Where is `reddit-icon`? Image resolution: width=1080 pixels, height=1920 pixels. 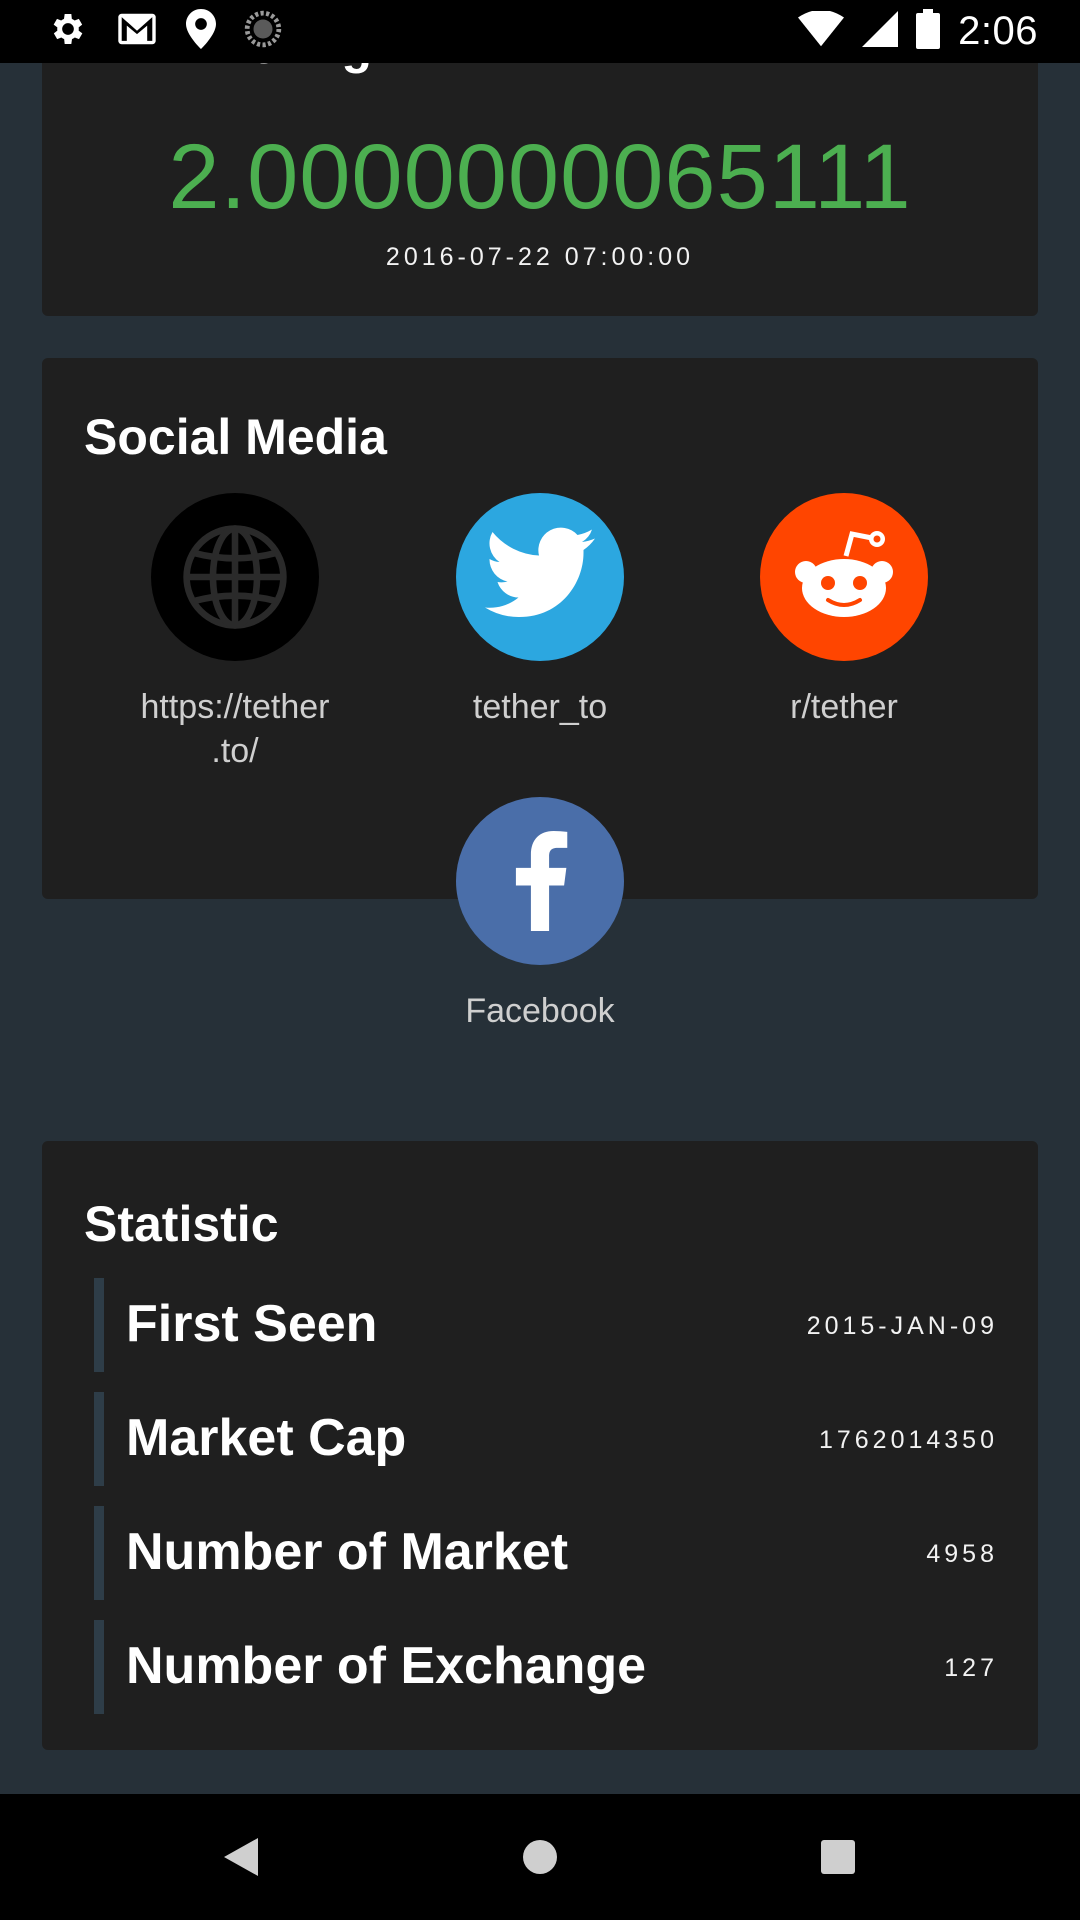
reddit-icon is located at coordinates (844, 577).